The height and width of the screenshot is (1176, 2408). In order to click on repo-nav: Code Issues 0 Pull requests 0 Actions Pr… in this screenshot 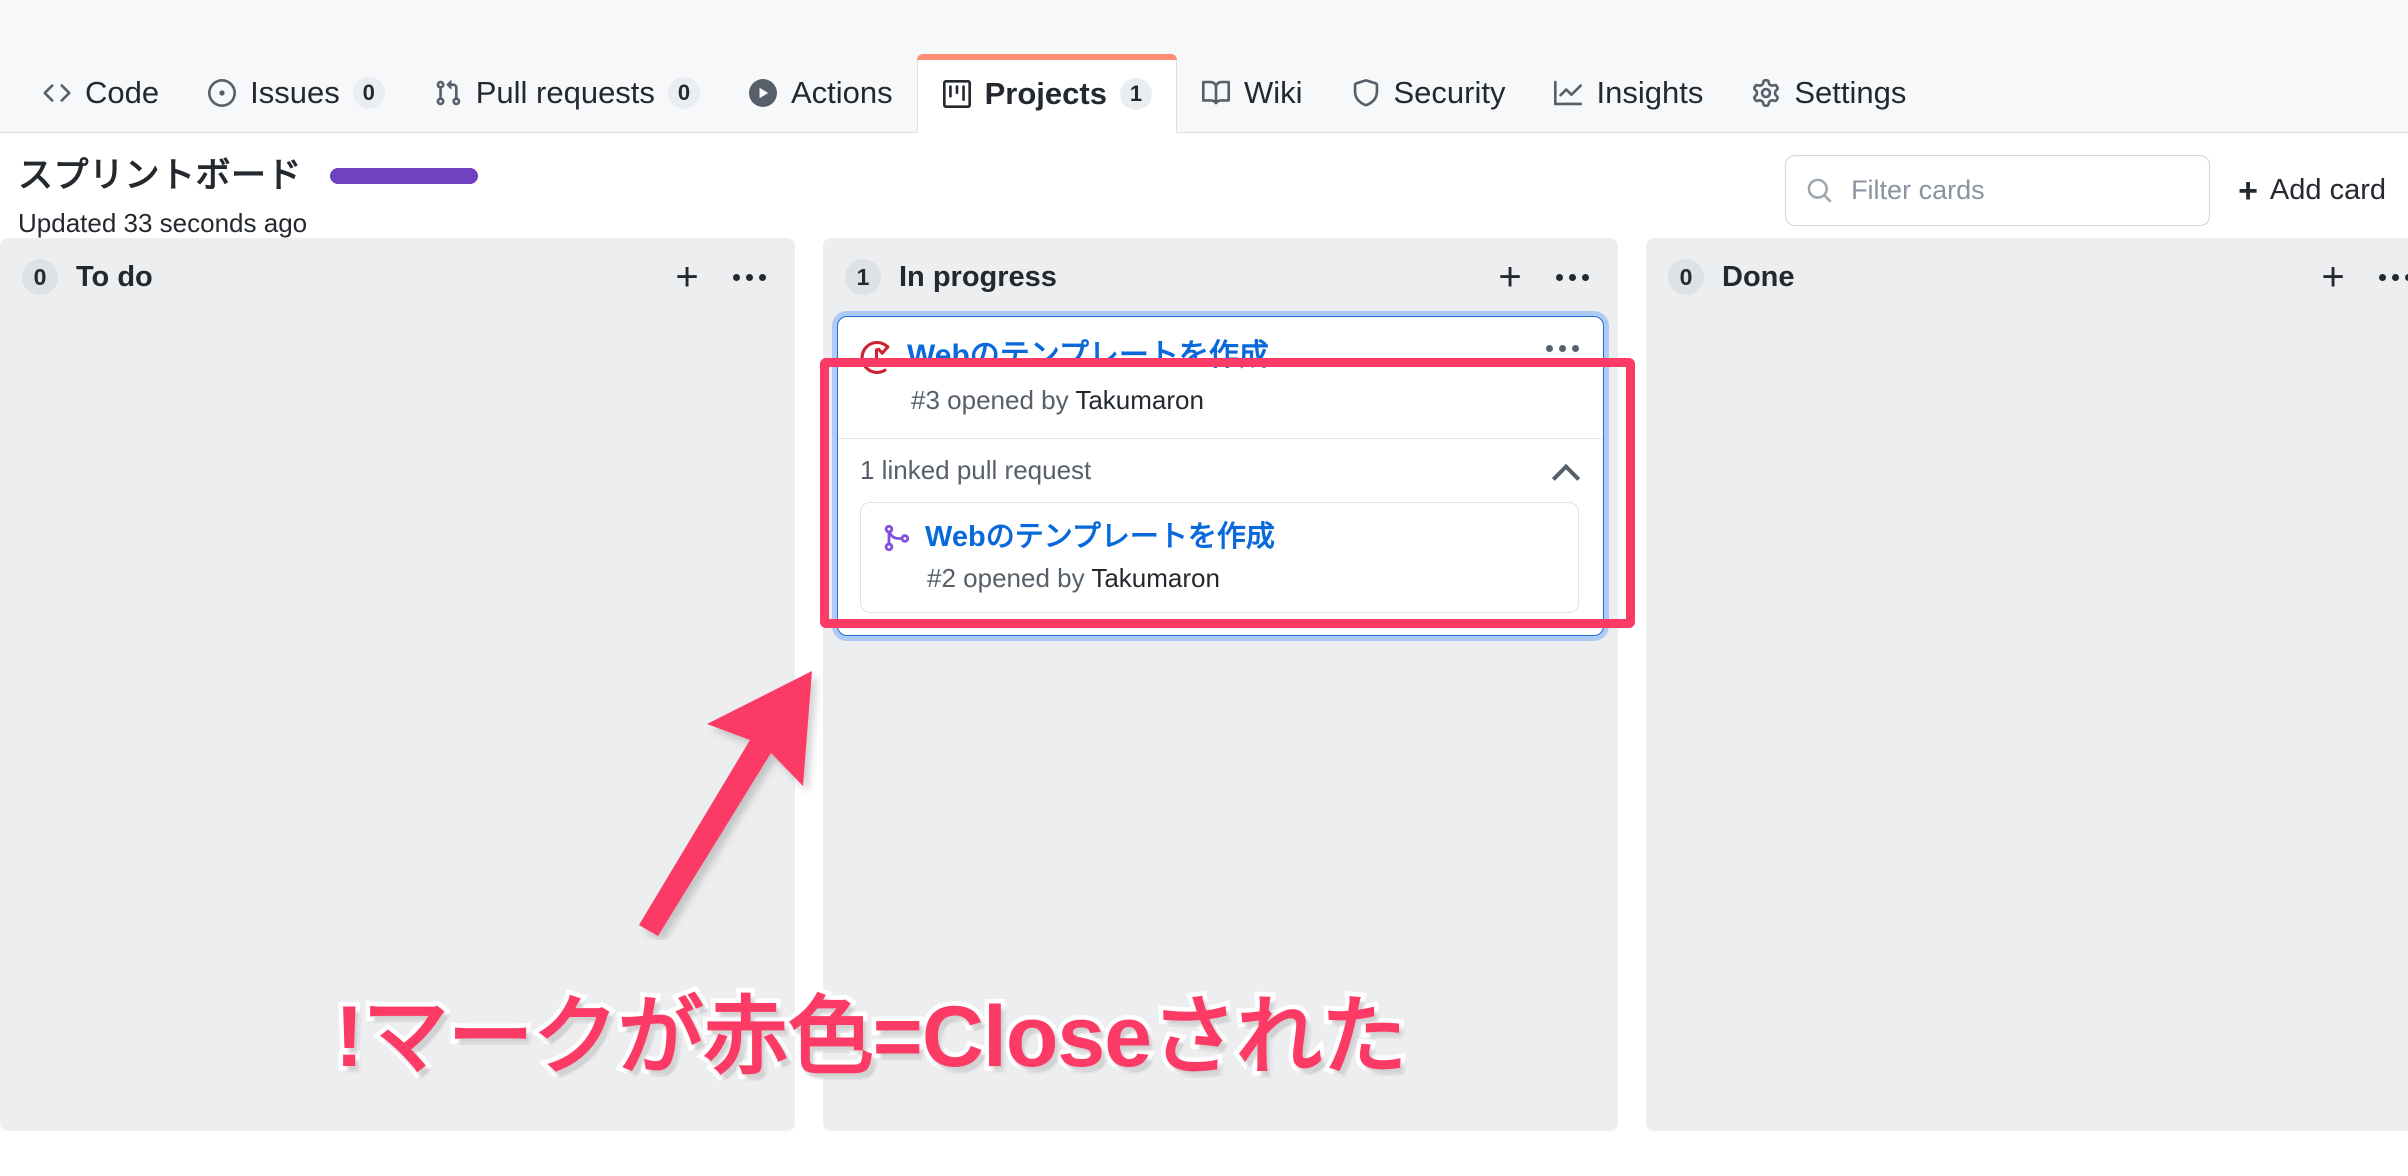, I will do `click(1204, 66)`.